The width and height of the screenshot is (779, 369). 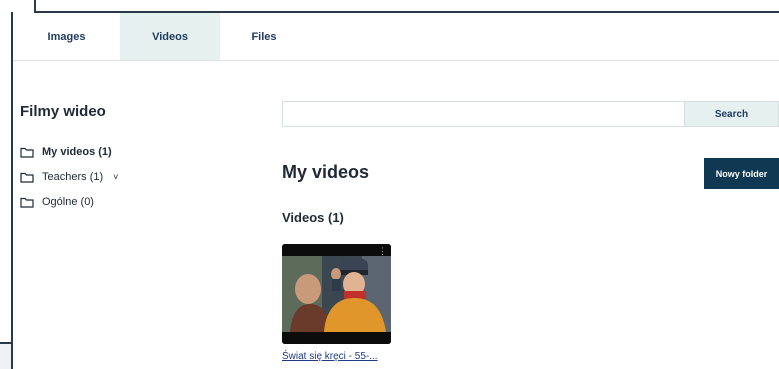 I want to click on video-thumbnail-image, so click(x=336, y=294).